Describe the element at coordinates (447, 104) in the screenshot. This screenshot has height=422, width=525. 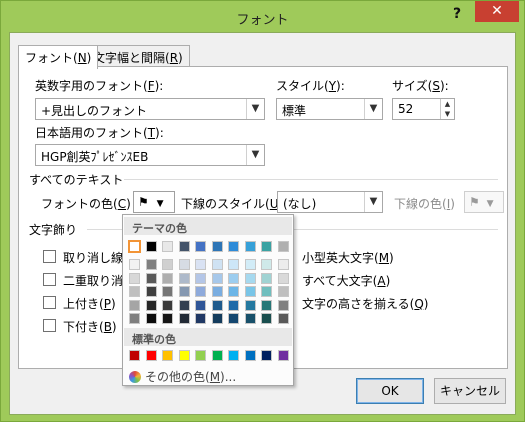
I see `spin-up-icon: ▲` at that location.